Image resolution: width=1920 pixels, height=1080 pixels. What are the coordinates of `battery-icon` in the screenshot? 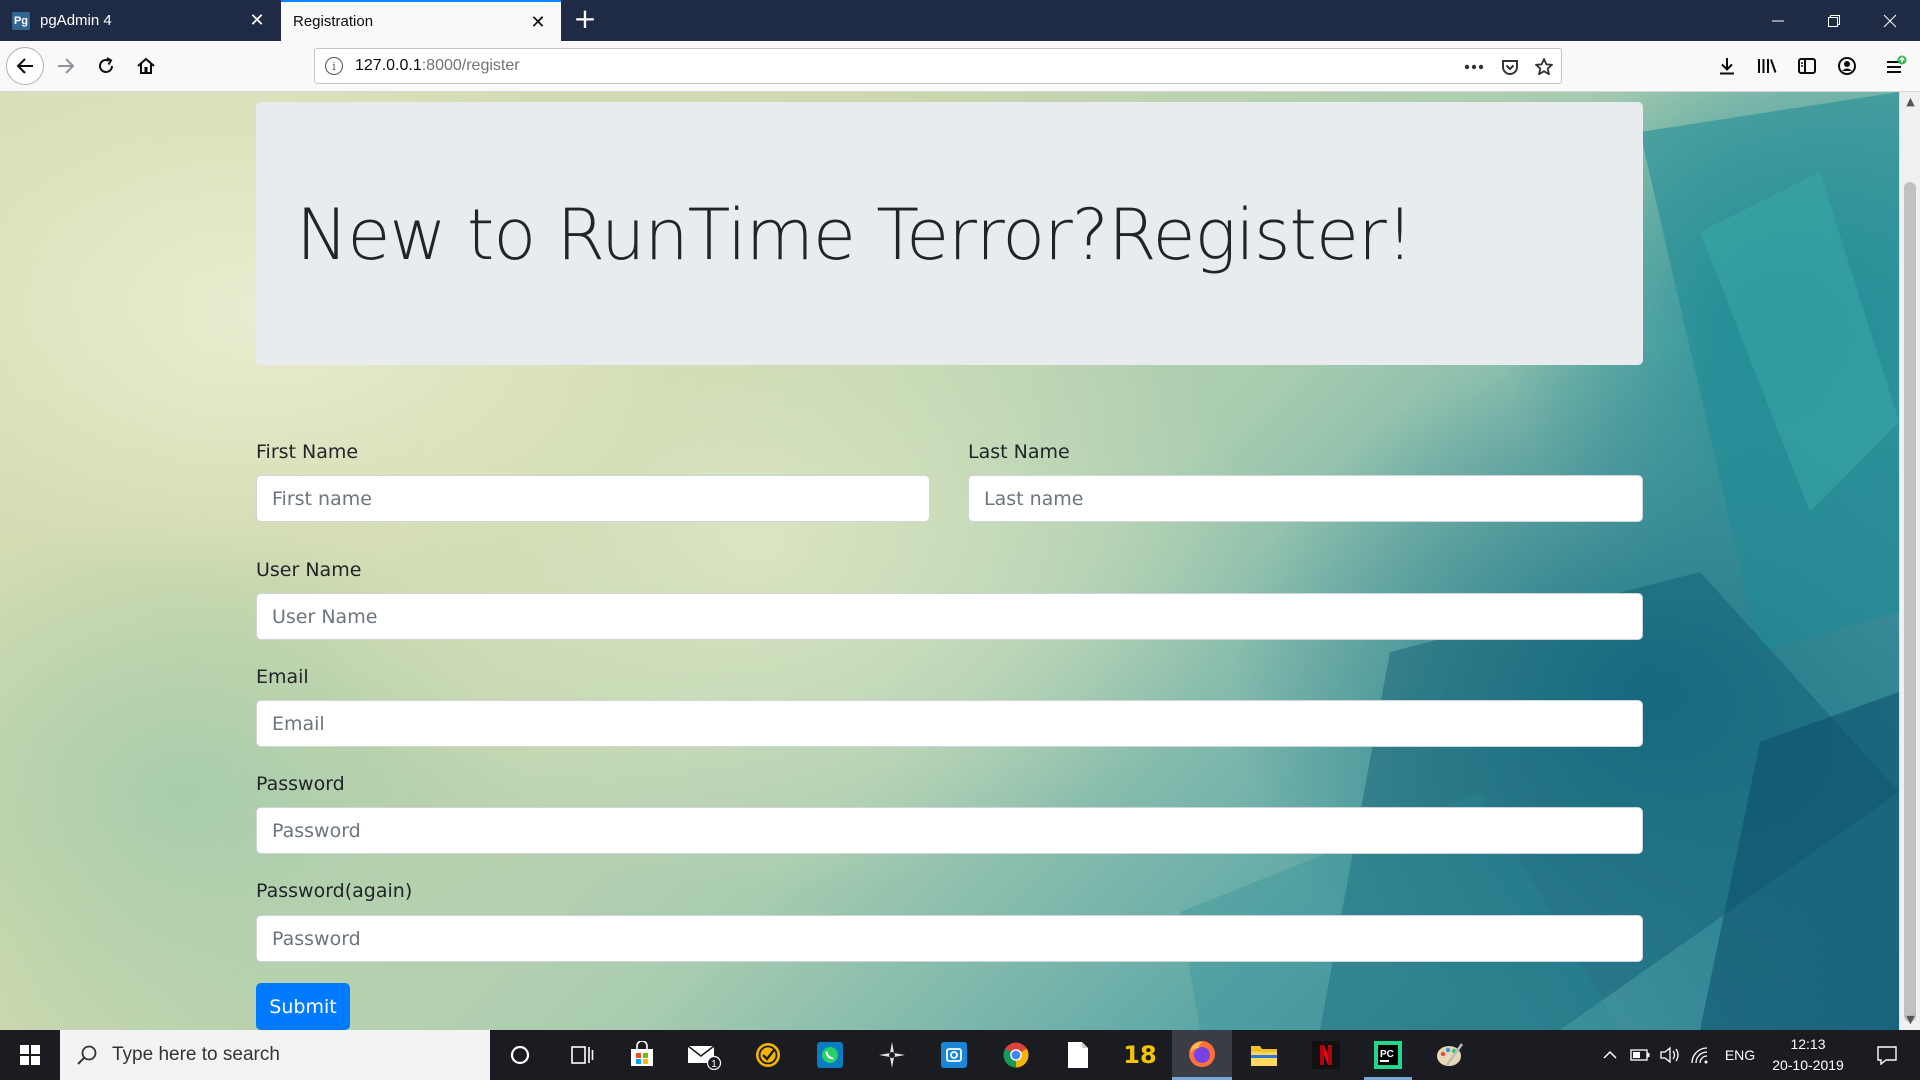 It's located at (1640, 1055).